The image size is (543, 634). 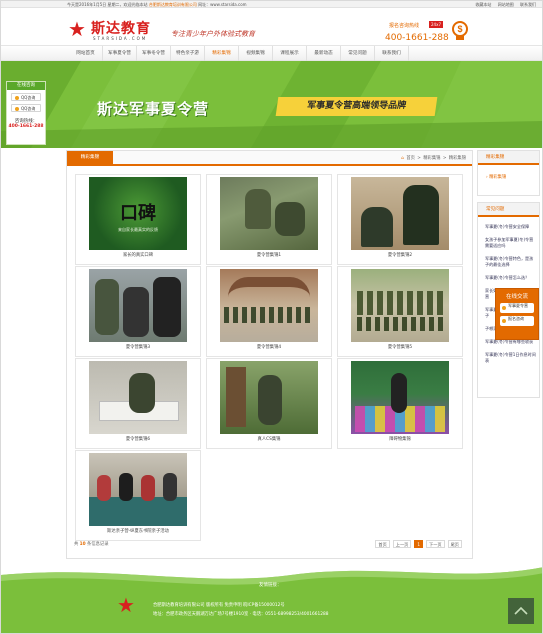 What do you see at coordinates (400, 347) in the screenshot?
I see `gallery-caption: 夏令营集锦5` at bounding box center [400, 347].